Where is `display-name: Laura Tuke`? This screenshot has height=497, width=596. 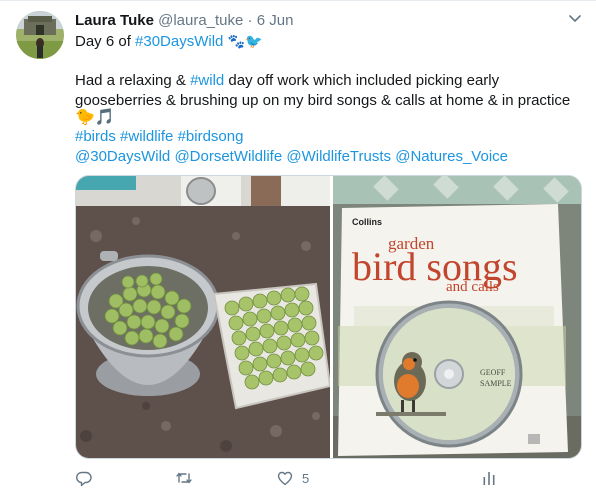 display-name: Laura Tuke is located at coordinates (114, 20).